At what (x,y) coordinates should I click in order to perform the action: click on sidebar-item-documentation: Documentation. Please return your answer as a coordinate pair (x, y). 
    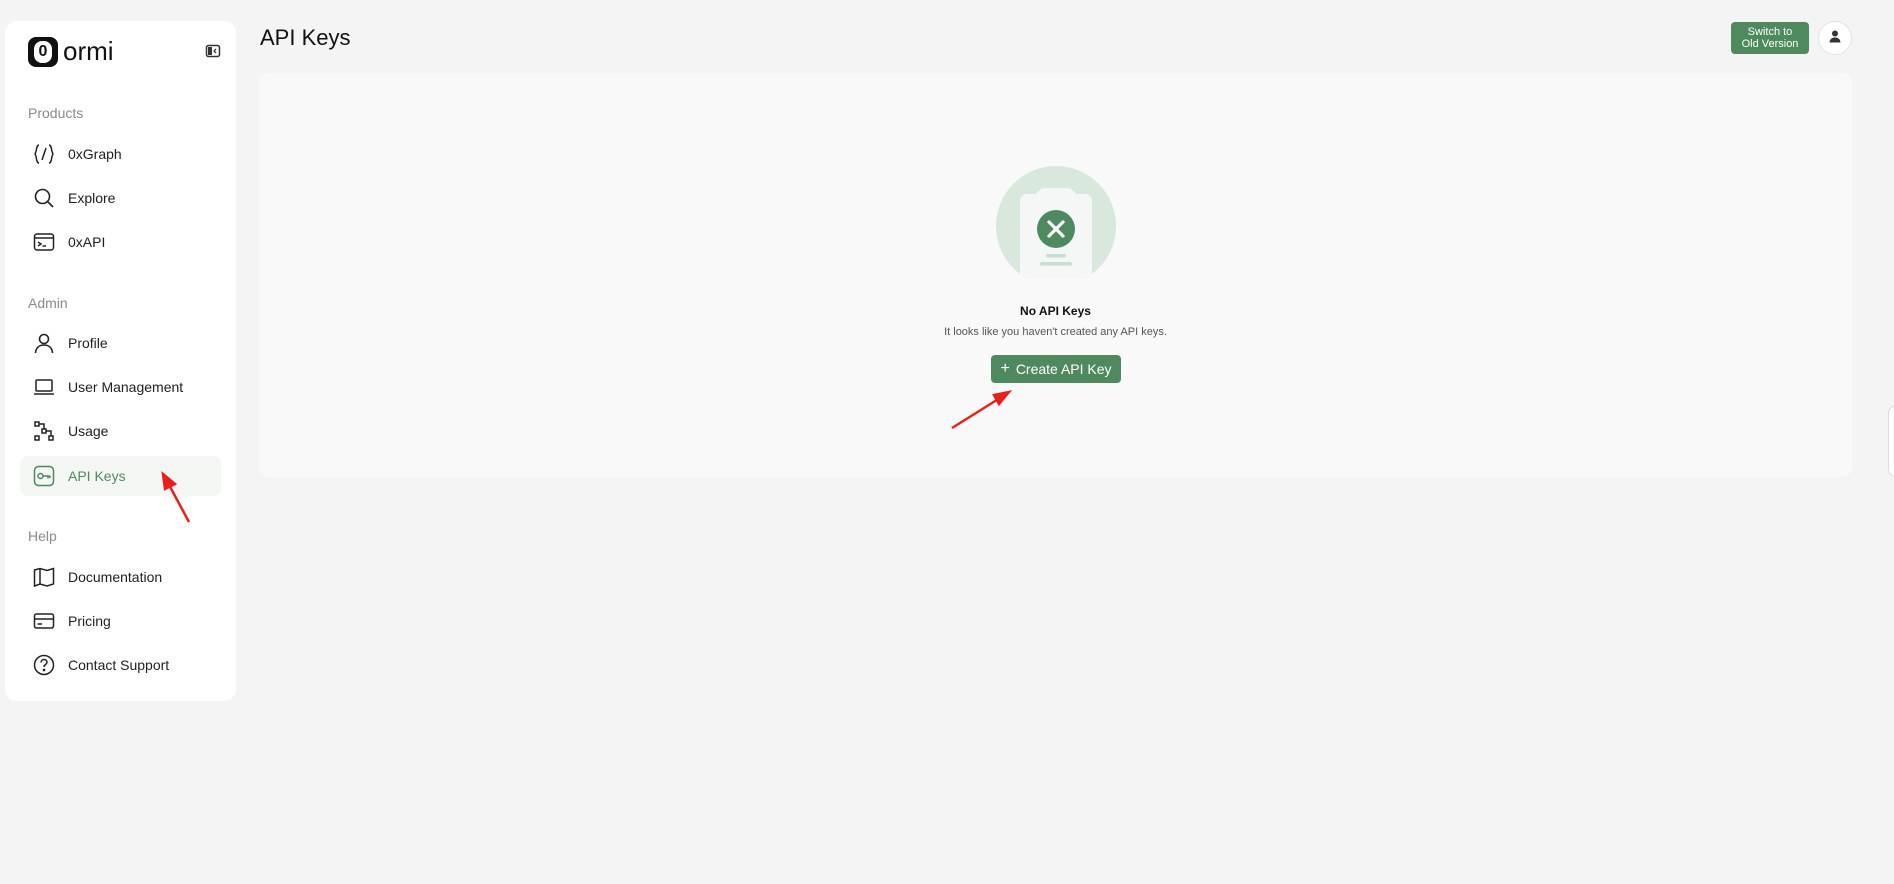
    Looking at the image, I should click on (120, 577).